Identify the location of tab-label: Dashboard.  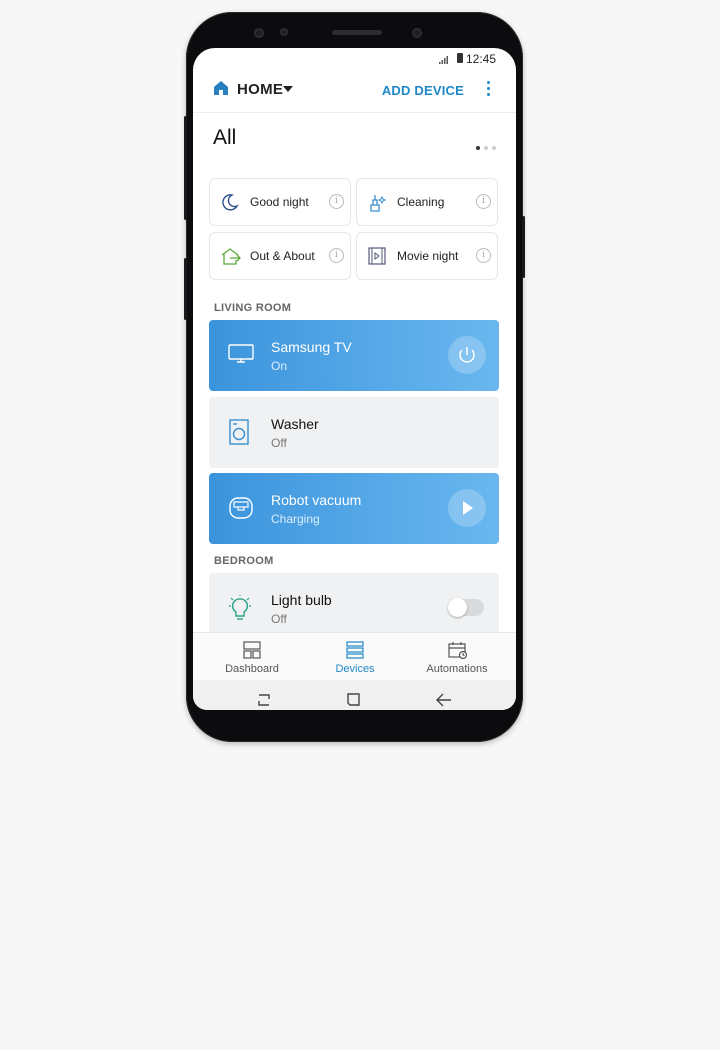
(252, 669).